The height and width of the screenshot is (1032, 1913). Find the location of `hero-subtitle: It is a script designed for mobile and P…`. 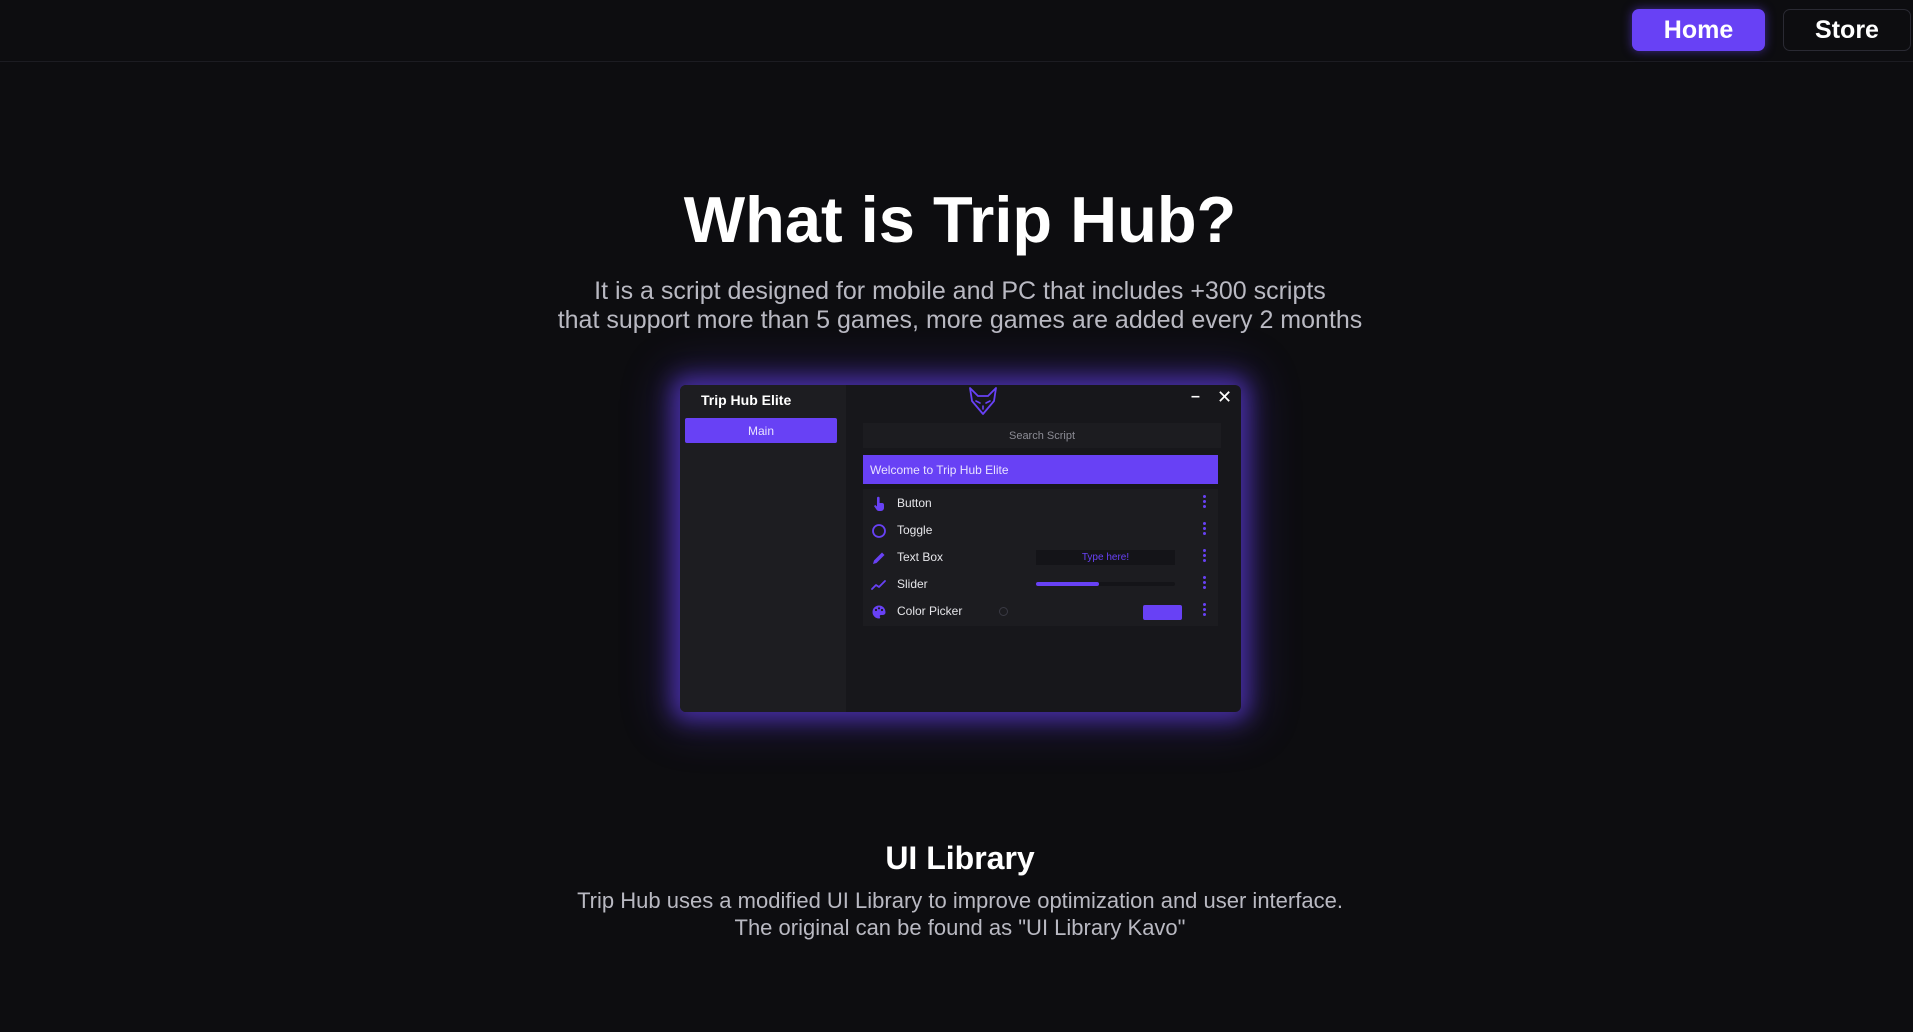

hero-subtitle: It is a script designed for mobile and P… is located at coordinates (956, 306).